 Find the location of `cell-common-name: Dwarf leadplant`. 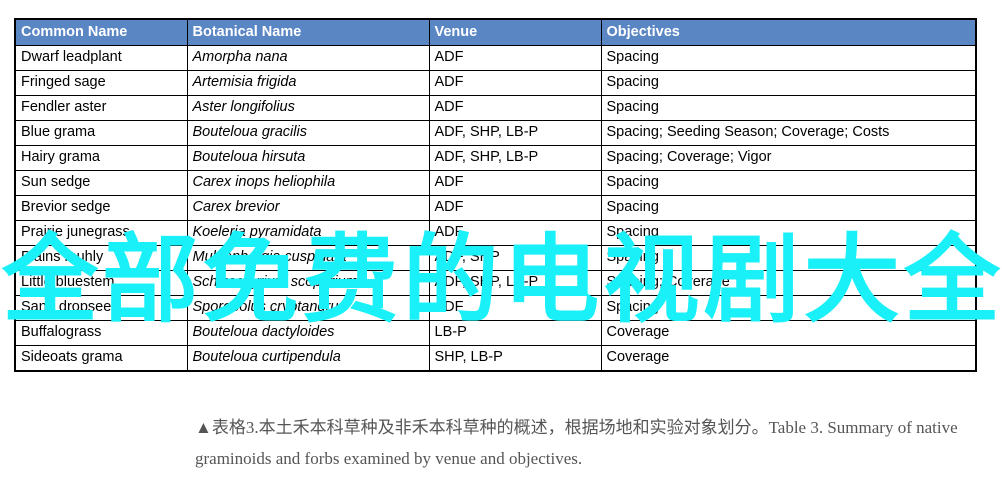

cell-common-name: Dwarf leadplant is located at coordinates (101, 58).